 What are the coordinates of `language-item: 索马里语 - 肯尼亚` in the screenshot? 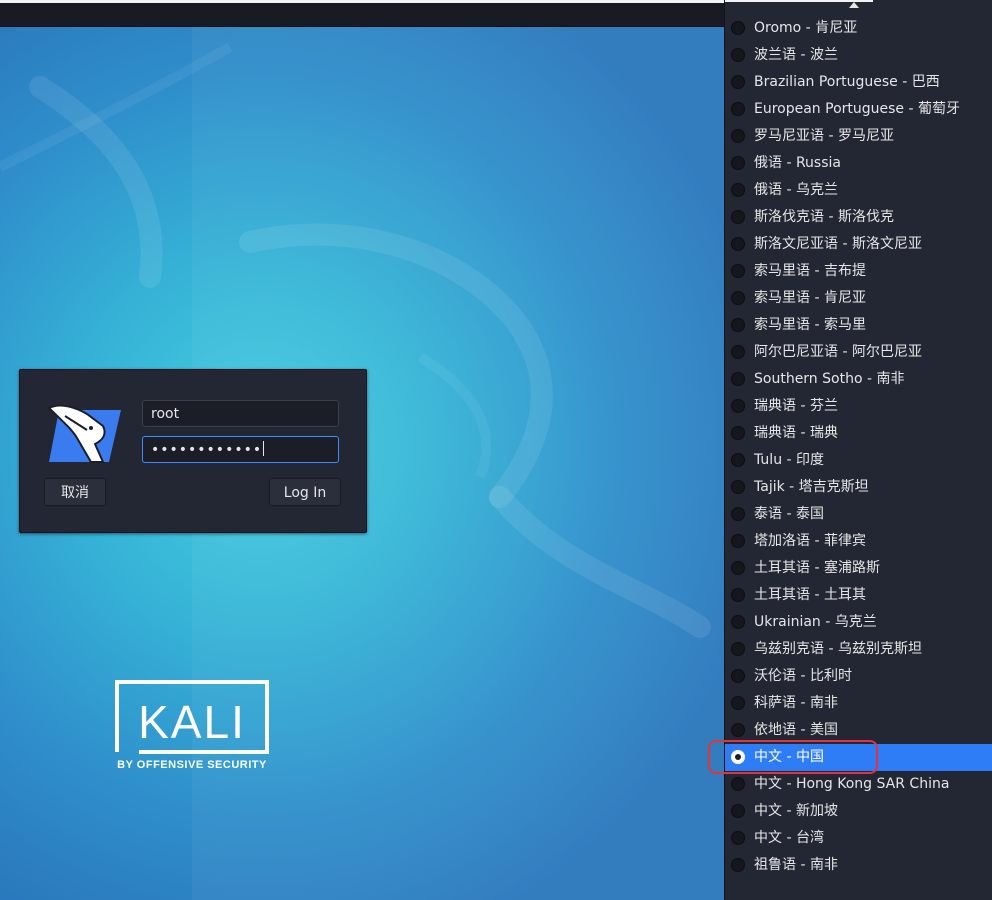 It's located at (858, 298).